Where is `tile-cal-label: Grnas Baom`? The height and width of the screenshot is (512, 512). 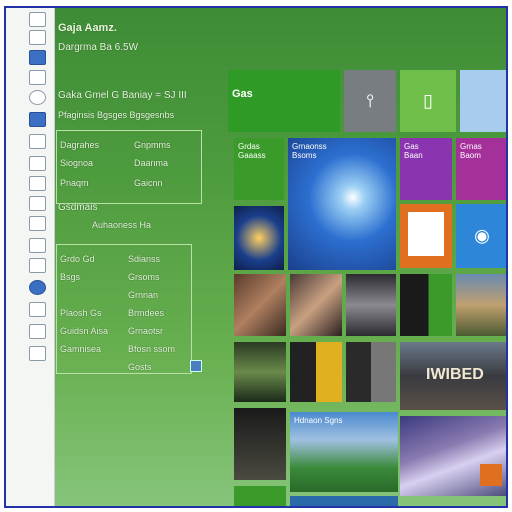 tile-cal-label: Grnas Baom is located at coordinates (471, 151).